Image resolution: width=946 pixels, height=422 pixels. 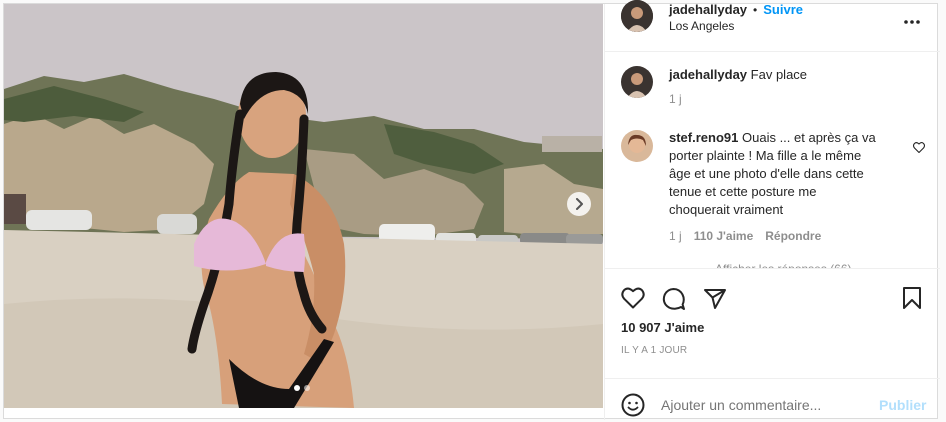 What do you see at coordinates (902, 405) in the screenshot?
I see `publish-button: Publier` at bounding box center [902, 405].